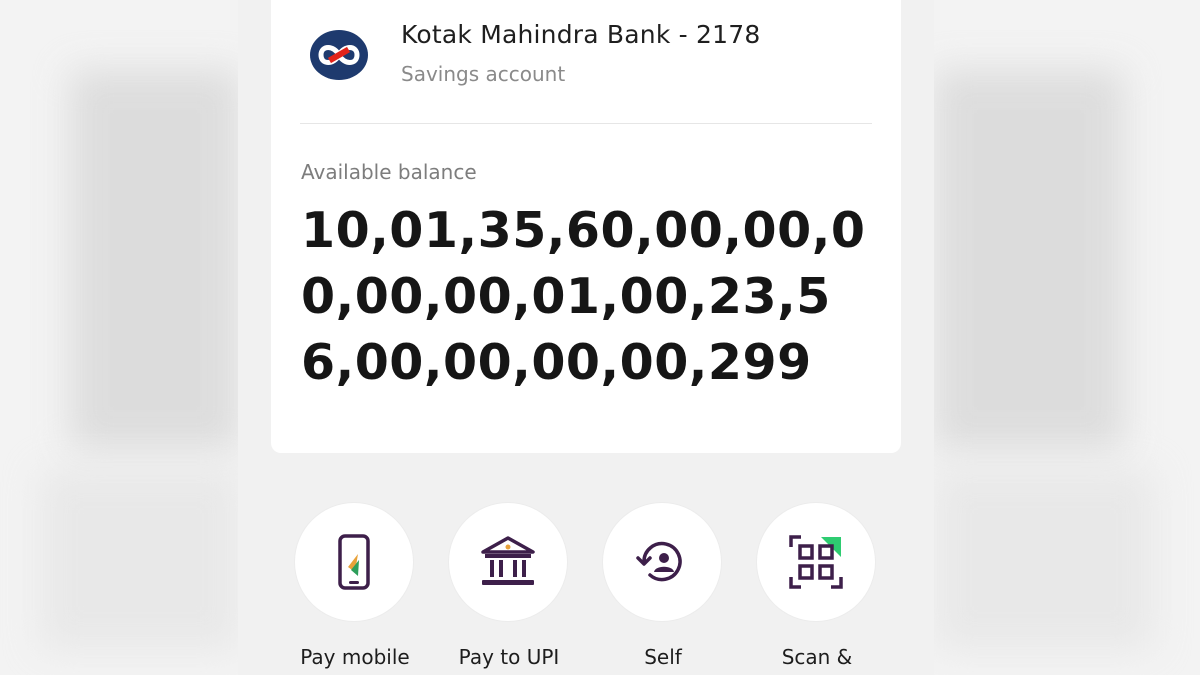 The width and height of the screenshot is (1200, 675). I want to click on self-transfer-label: Self, so click(663, 657).